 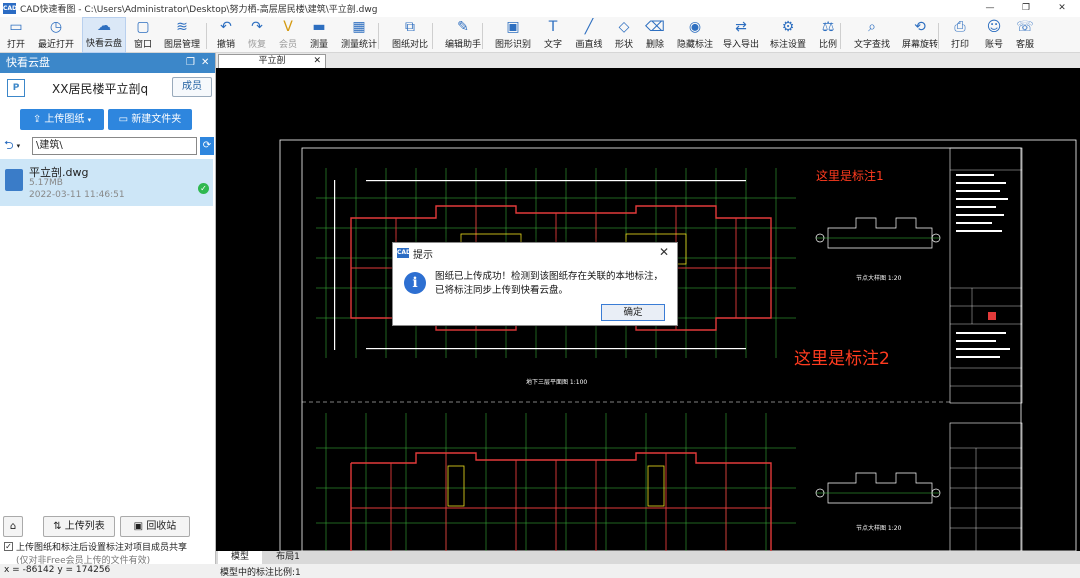 What do you see at coordinates (19, 146) in the screenshot?
I see `path-dropdown-icon: ▾` at bounding box center [19, 146].